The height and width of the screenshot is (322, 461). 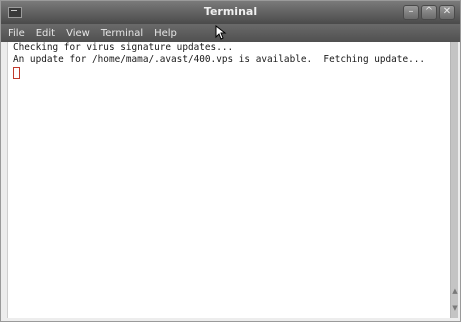 I want to click on title-bar: Terminal – ^ ✕, so click(x=230, y=12).